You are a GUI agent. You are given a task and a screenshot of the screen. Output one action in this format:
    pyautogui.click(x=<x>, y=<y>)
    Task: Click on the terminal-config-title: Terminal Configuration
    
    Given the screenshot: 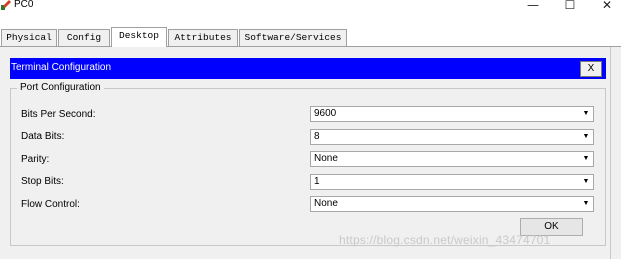 What is the action you would take?
    pyautogui.click(x=61, y=67)
    